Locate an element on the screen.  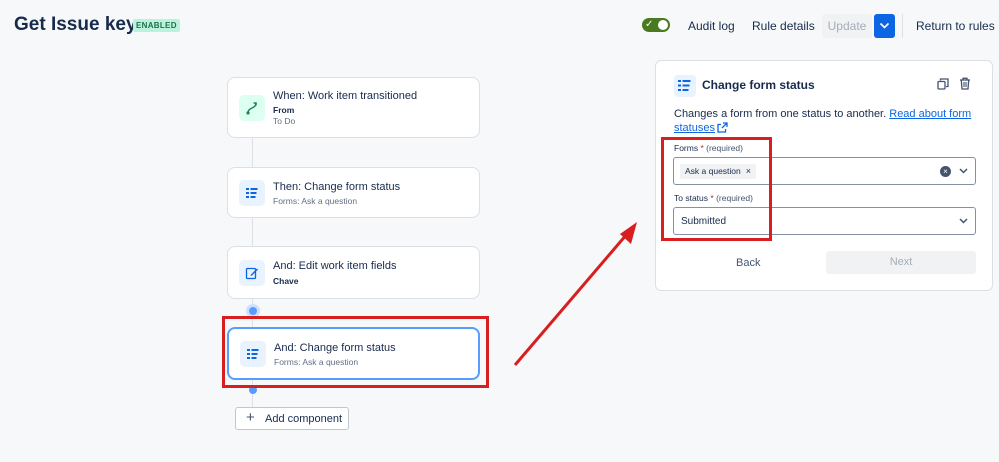
annotation-arrow-icon is located at coordinates (575, 294).